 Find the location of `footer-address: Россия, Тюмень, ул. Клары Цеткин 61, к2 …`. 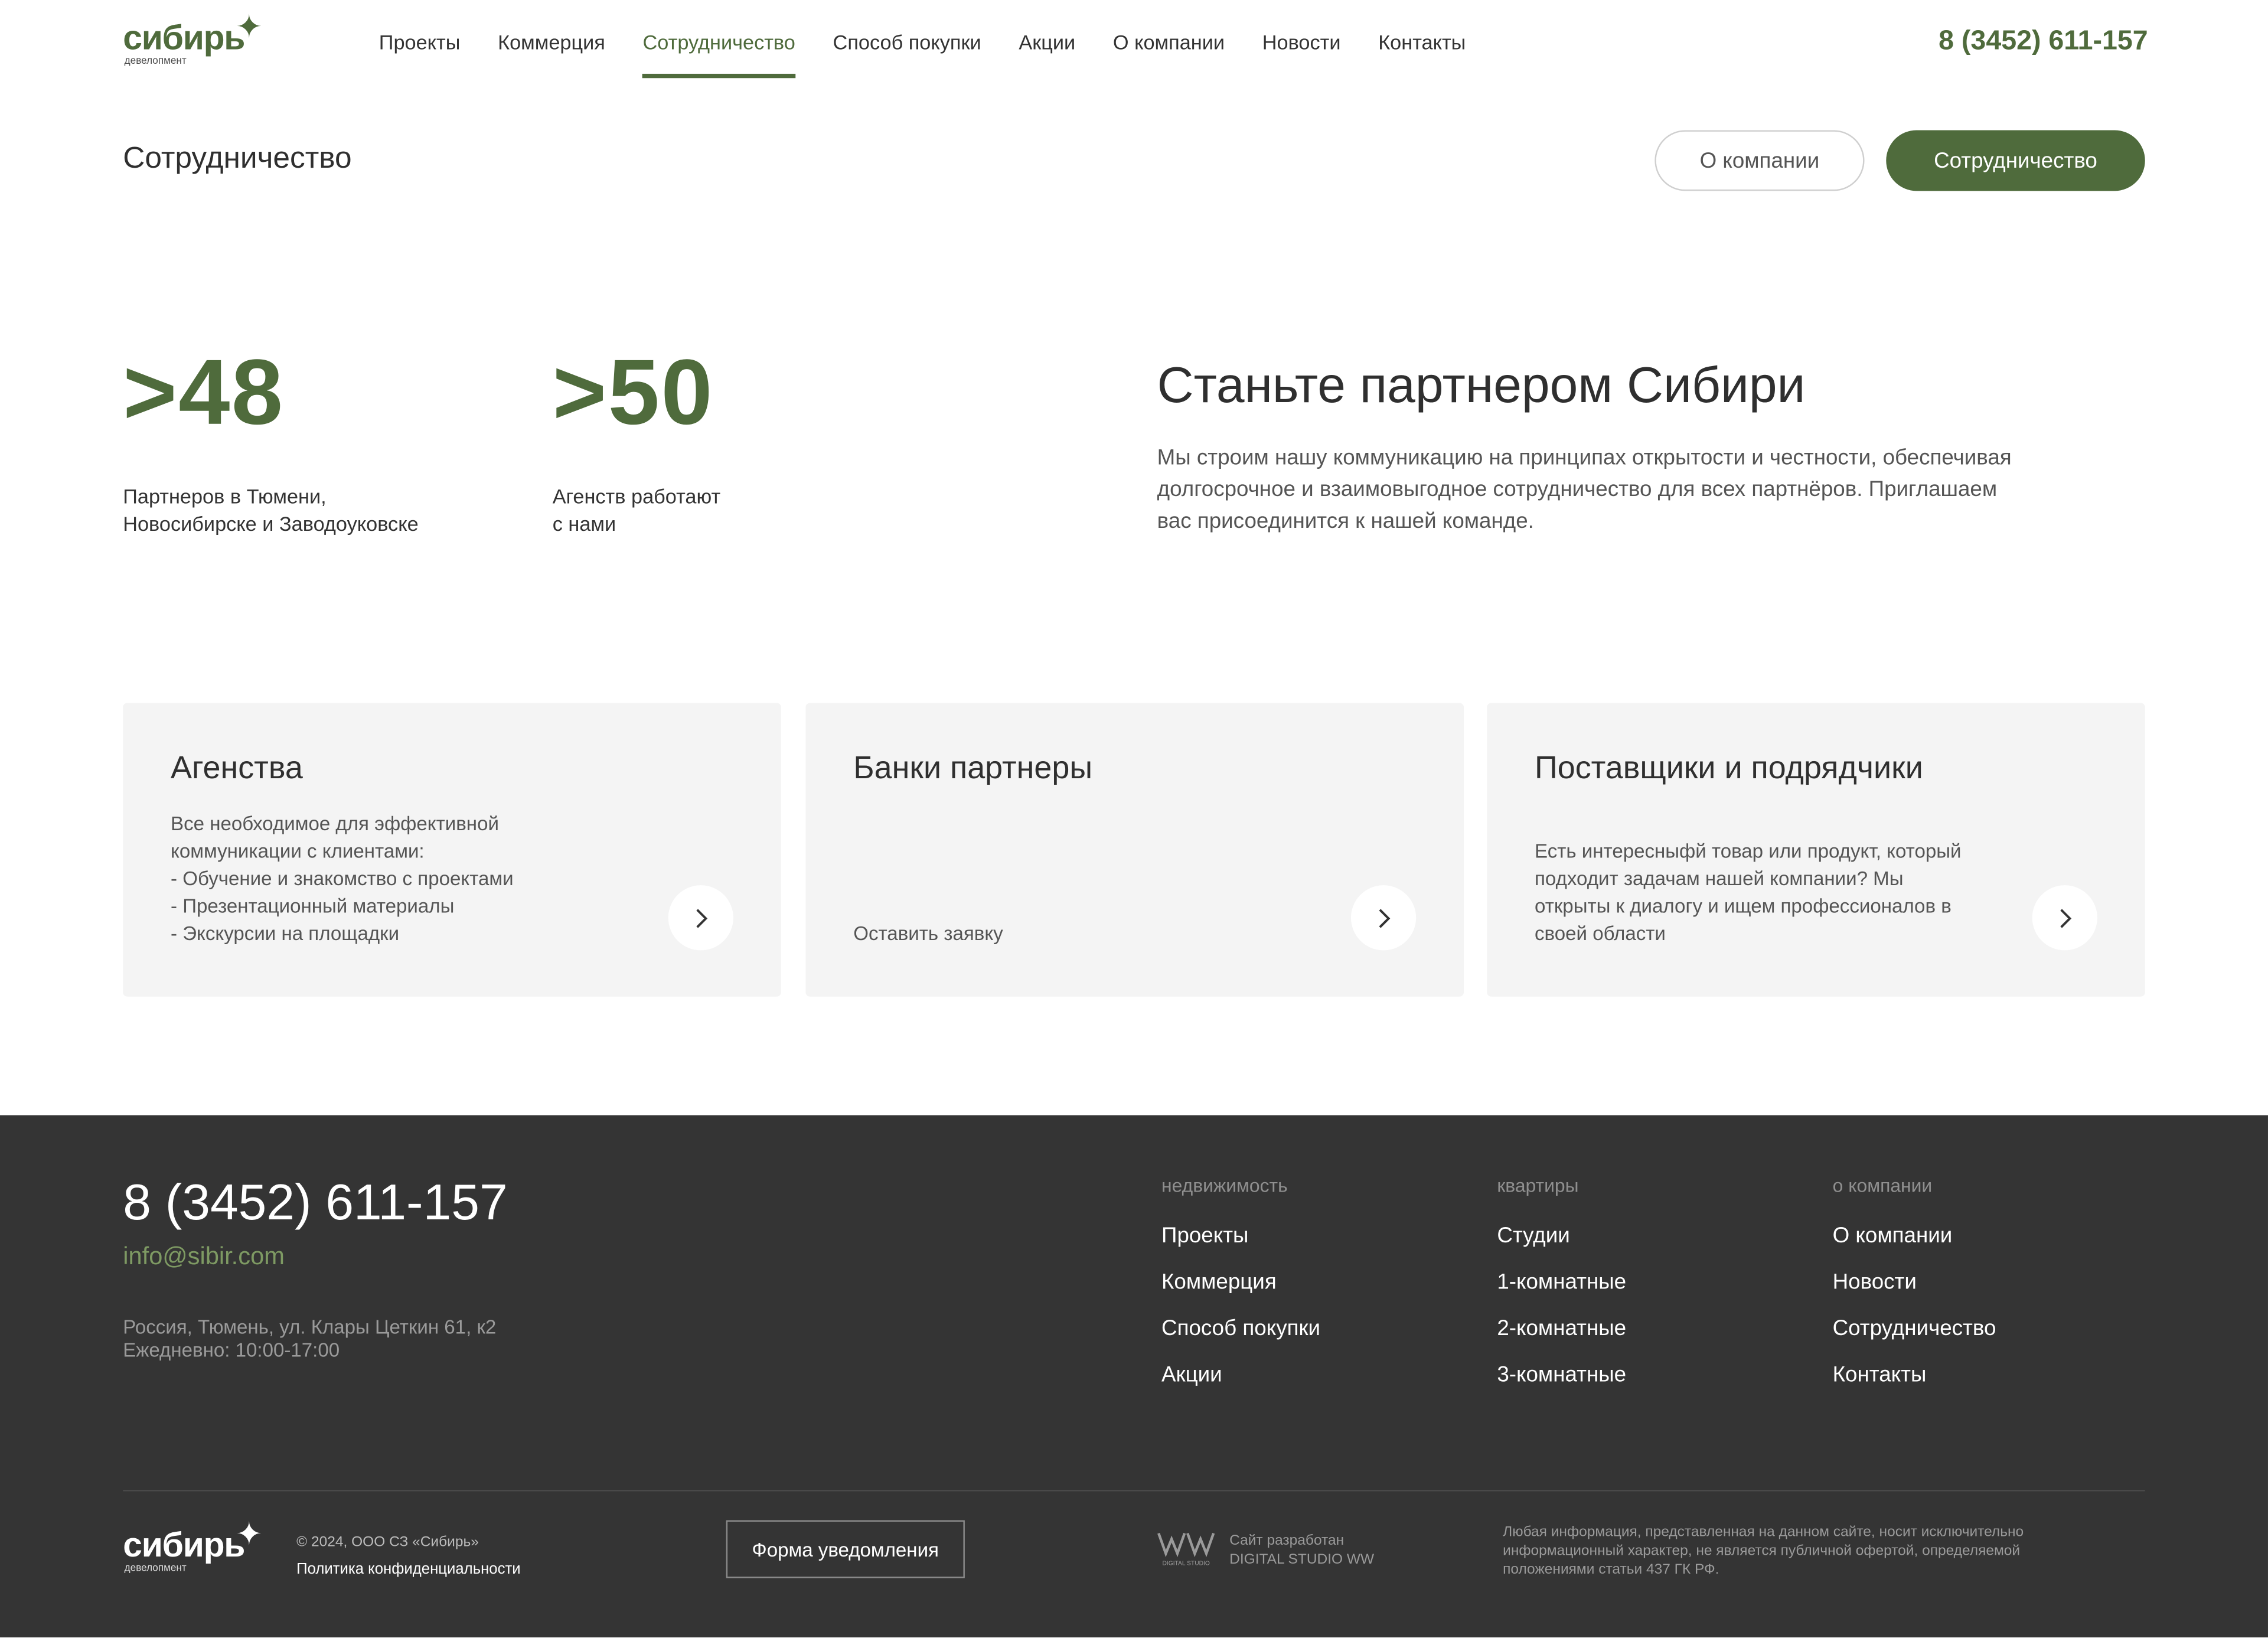

footer-address: Россия, Тюмень, ул. Клары Цеткин 61, к2 … is located at coordinates (310, 1339).